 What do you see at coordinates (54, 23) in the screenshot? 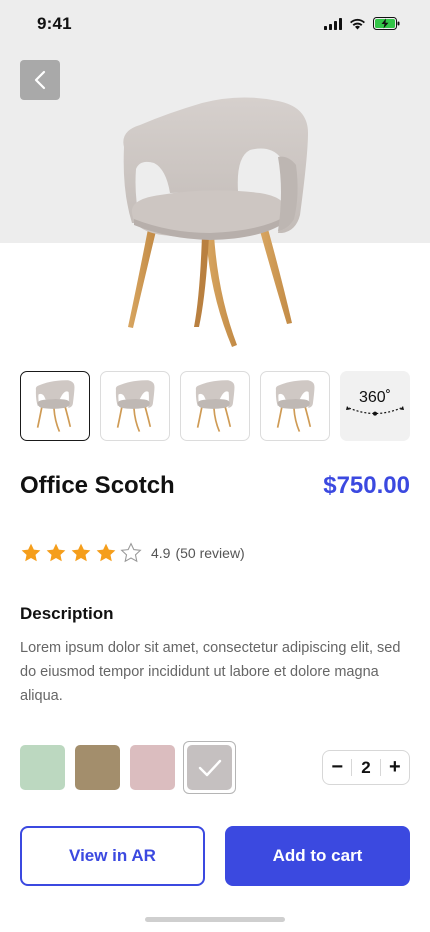
I see `status-time: 9:41` at bounding box center [54, 23].